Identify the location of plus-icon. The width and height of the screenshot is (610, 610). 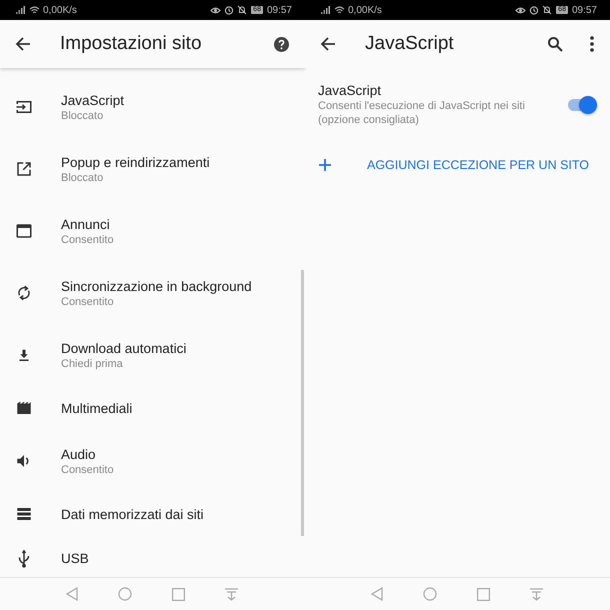
(325, 165).